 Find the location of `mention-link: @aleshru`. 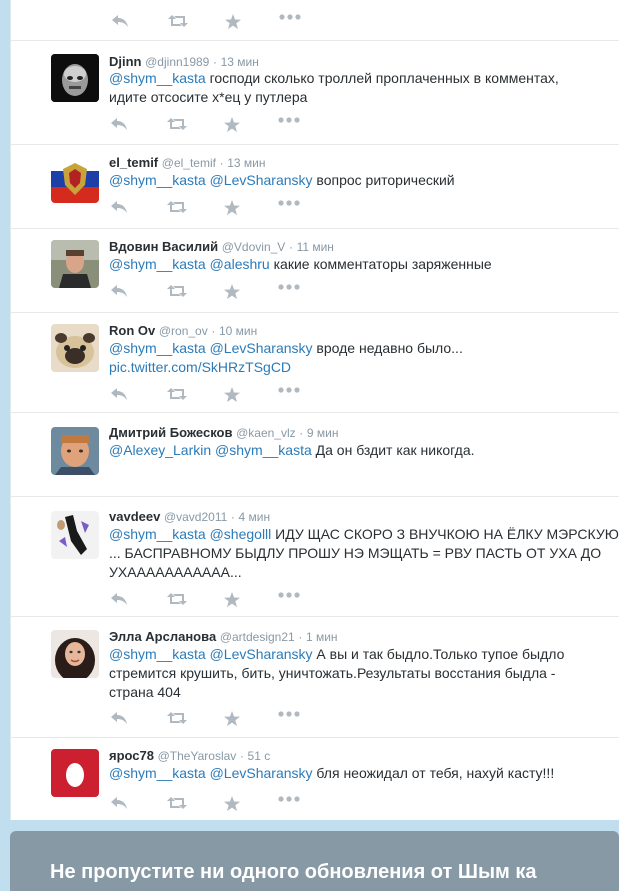

mention-link: @aleshru is located at coordinates (240, 264).